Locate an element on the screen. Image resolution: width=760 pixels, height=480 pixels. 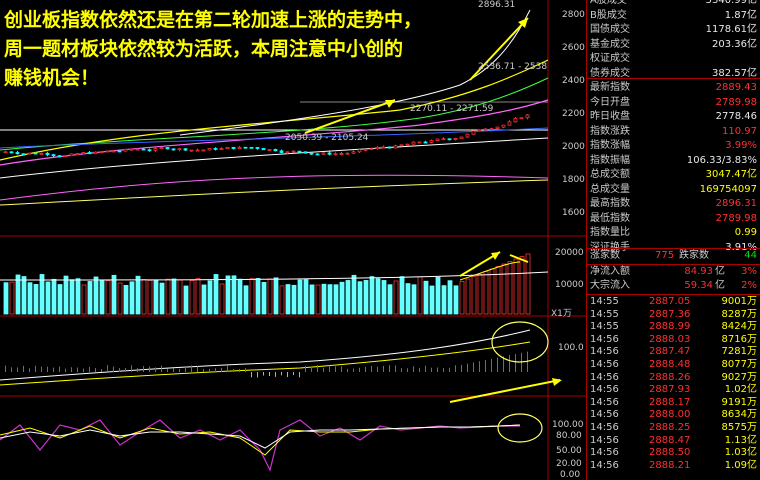
tick-volume: 8575万 is located at coordinates (739, 427).